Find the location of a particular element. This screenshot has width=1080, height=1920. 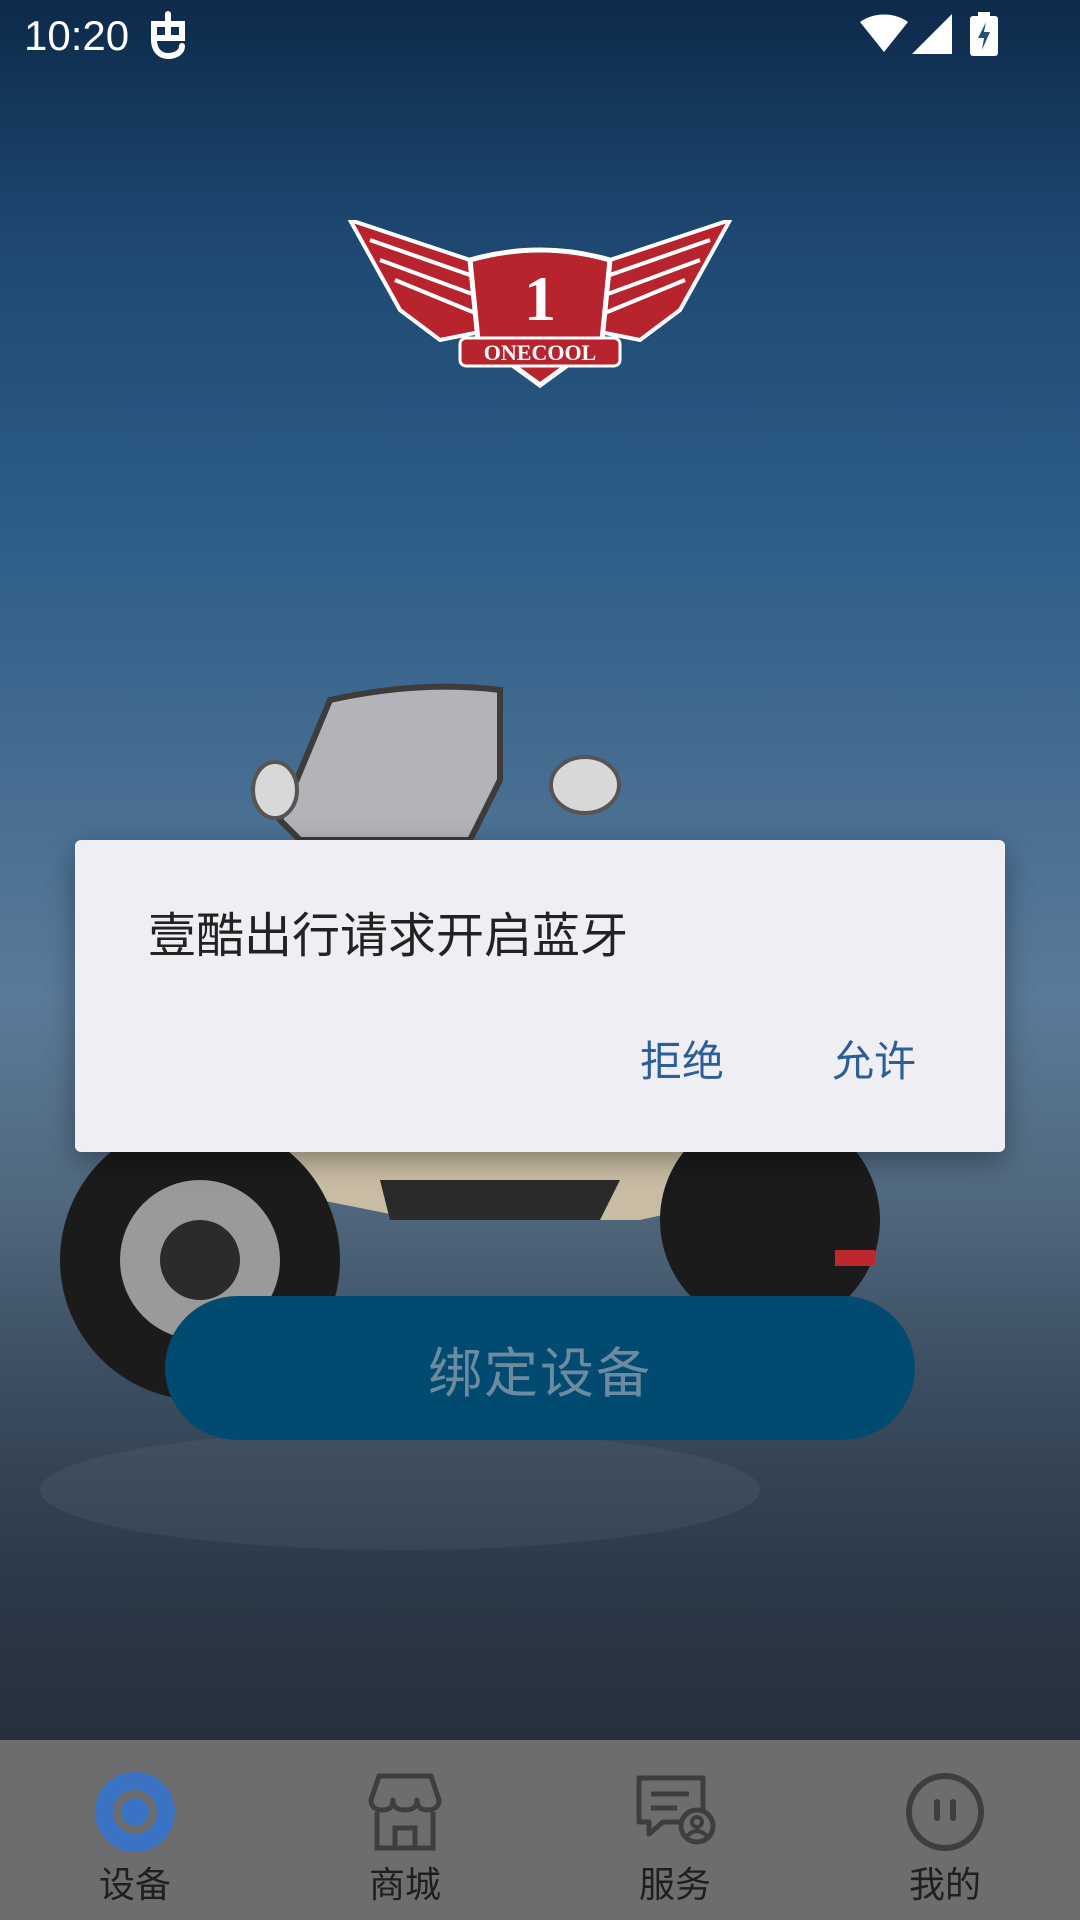

profile-icon is located at coordinates (945, 1812).